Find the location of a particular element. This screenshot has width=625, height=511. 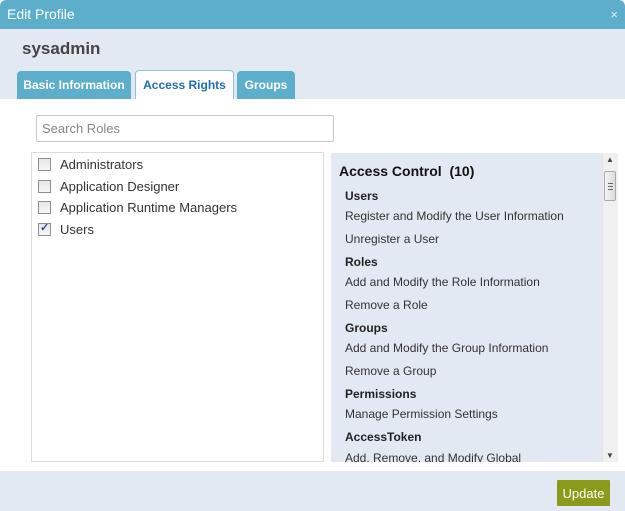

role-item-application-designer: Application Designer is located at coordinates (108, 186).